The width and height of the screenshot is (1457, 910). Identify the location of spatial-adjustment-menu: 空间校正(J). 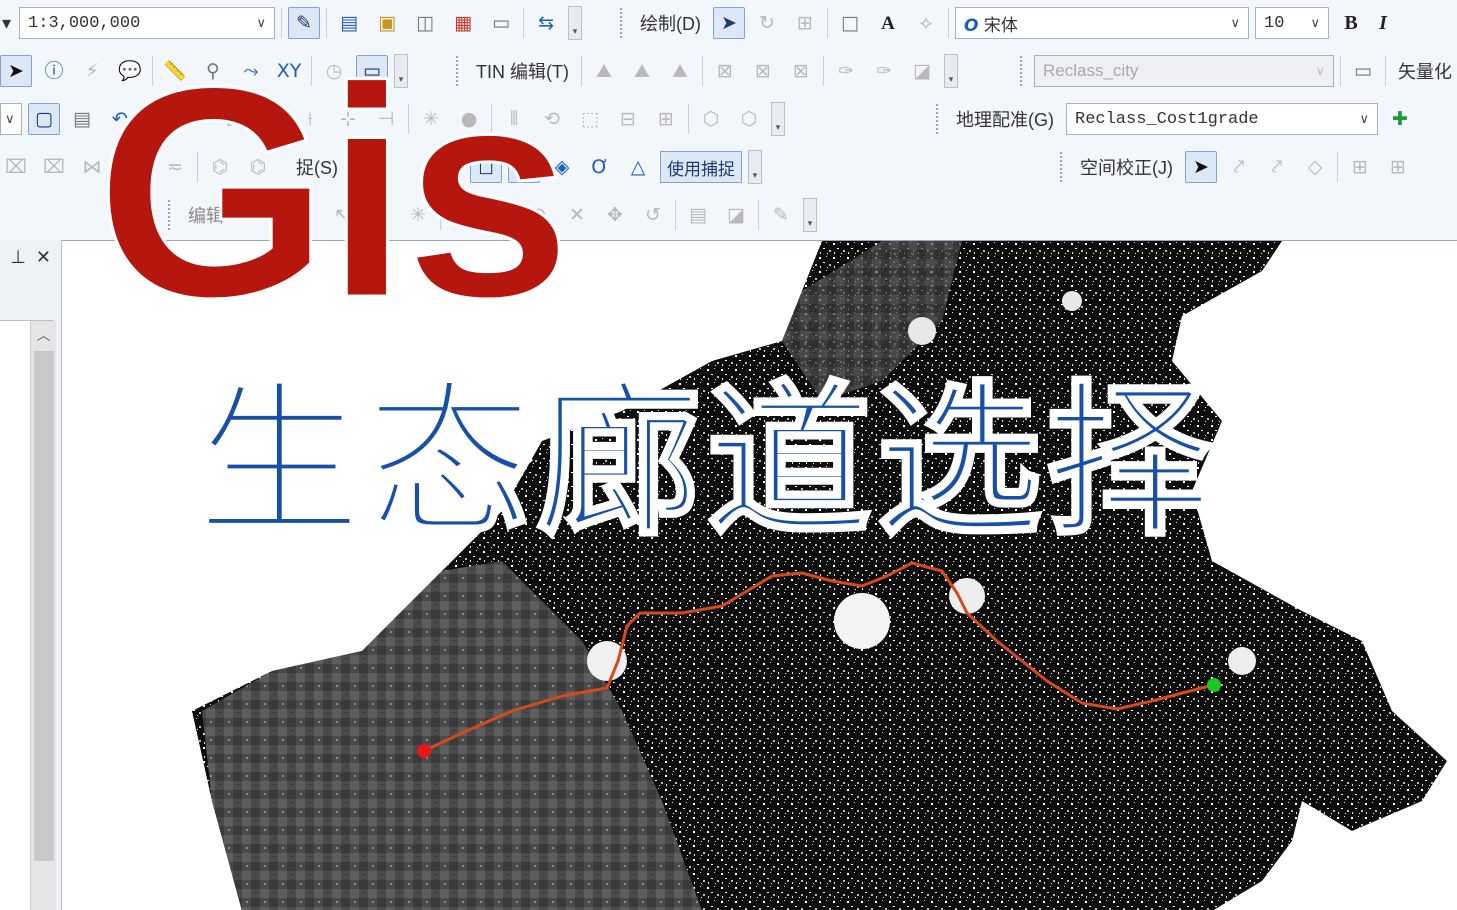
(1126, 167).